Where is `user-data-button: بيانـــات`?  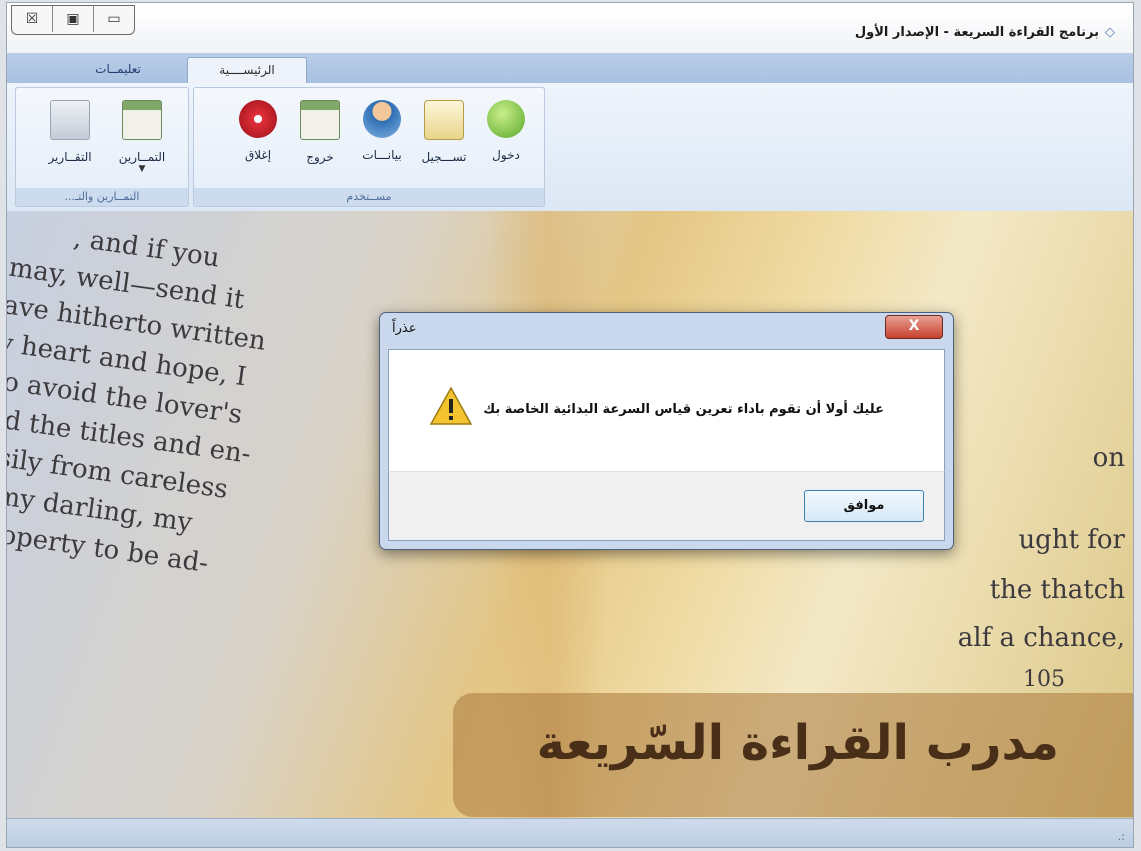
user-data-button: بيانـــات is located at coordinates (382, 138).